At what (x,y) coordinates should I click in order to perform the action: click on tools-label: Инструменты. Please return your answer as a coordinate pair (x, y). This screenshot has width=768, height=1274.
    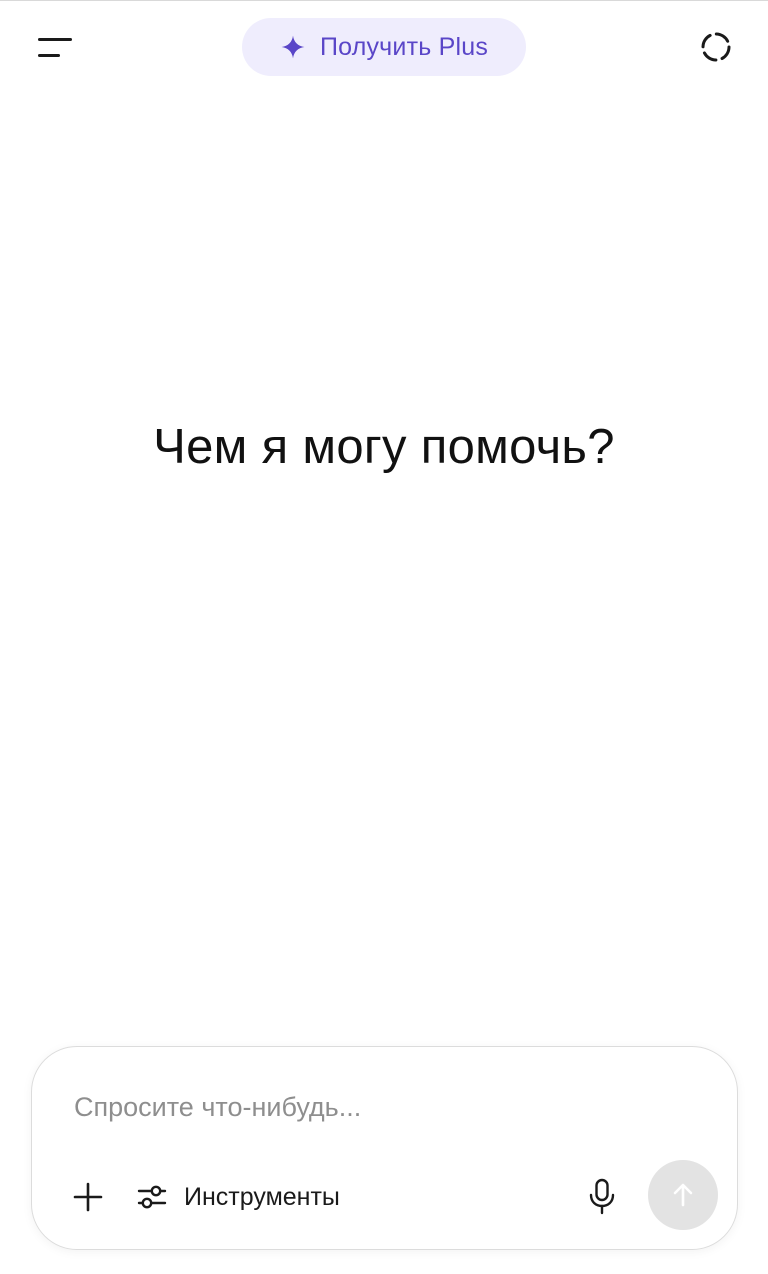
    Looking at the image, I should click on (262, 1196).